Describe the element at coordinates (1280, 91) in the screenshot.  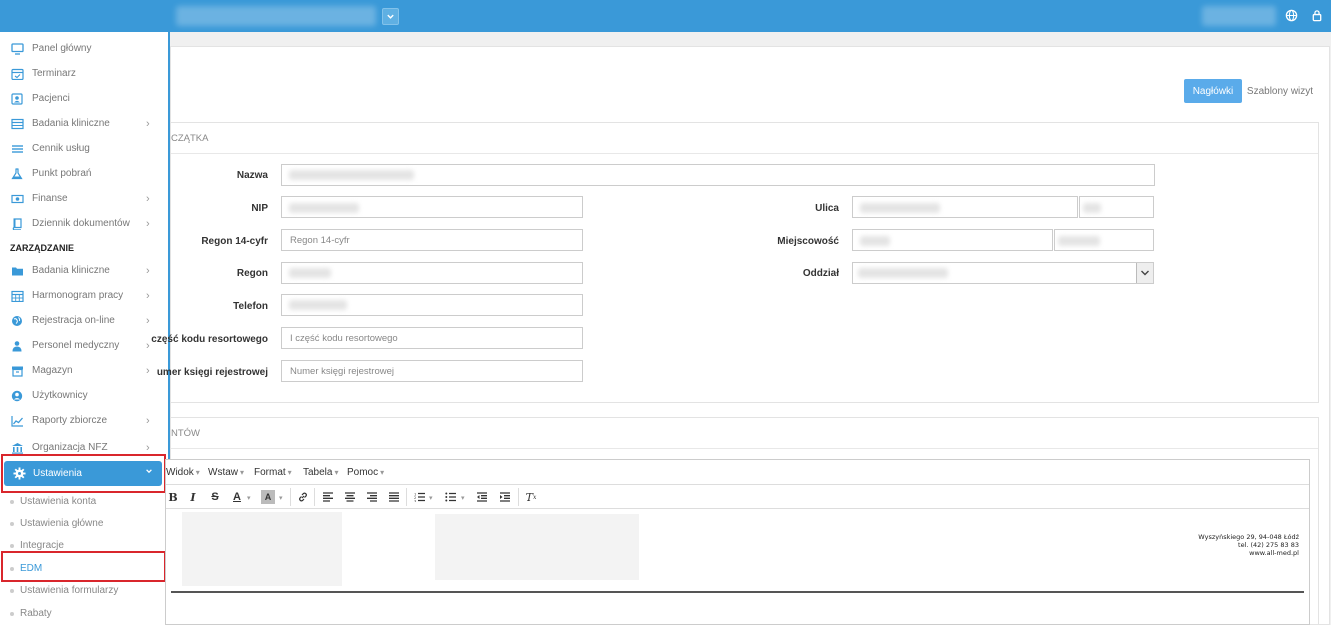
I see `tab-szablony-wizyt: Szablony wizyt` at that location.